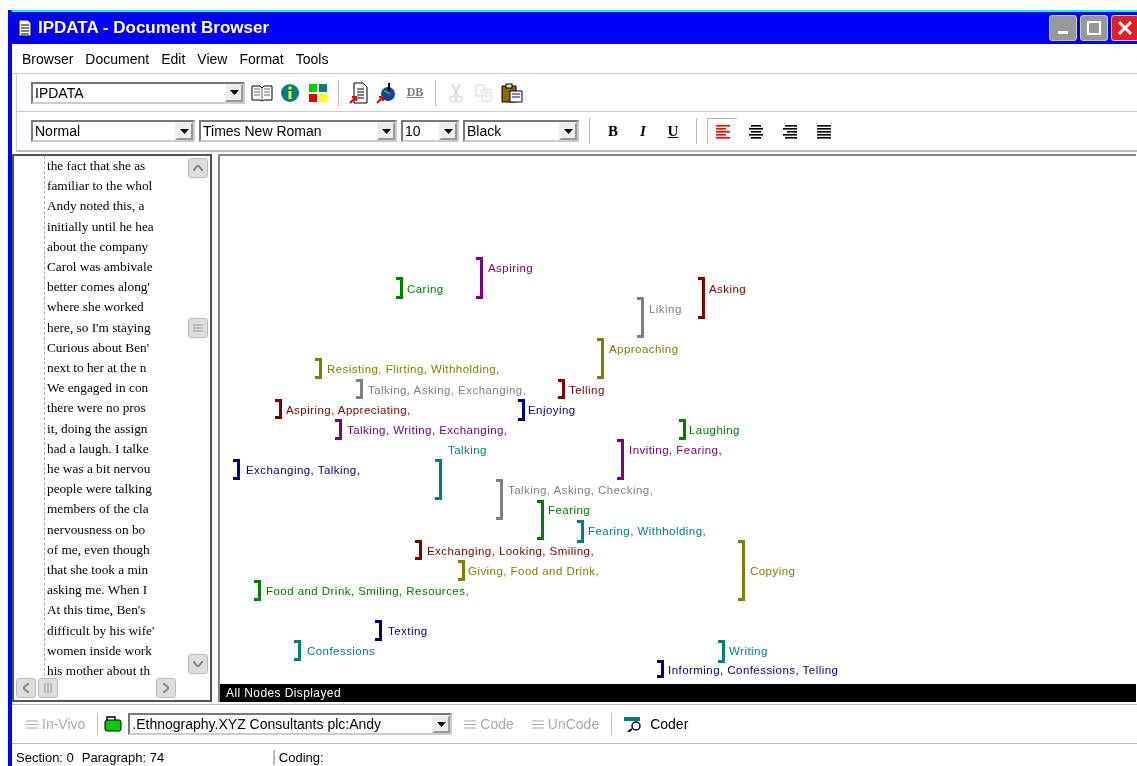  What do you see at coordinates (348, 410) in the screenshot?
I see `node-label: Aspiring, Appreciating,` at bounding box center [348, 410].